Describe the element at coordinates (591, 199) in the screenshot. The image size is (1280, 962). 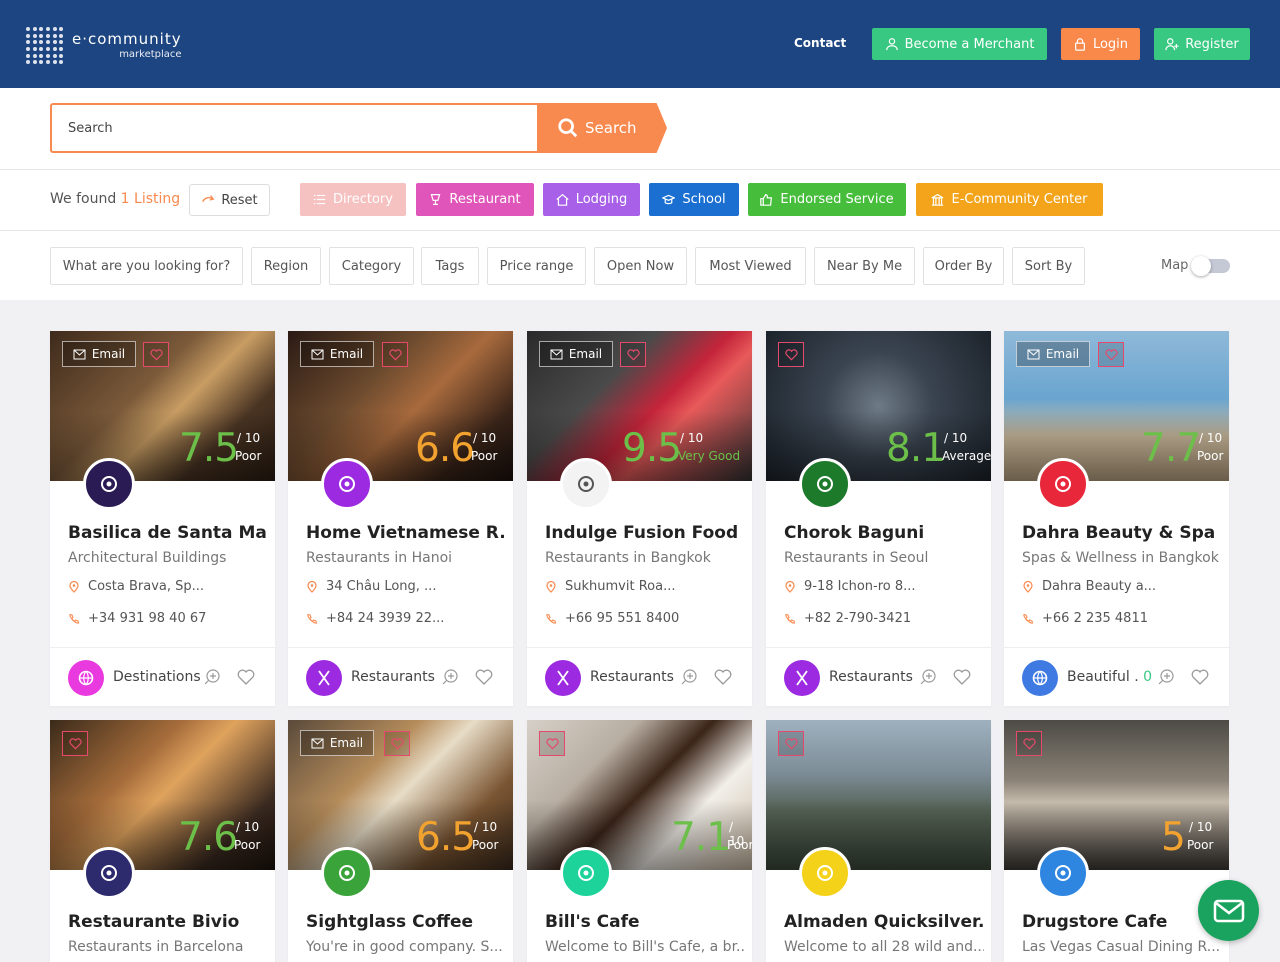
I see `category-lodging: Lodging` at that location.